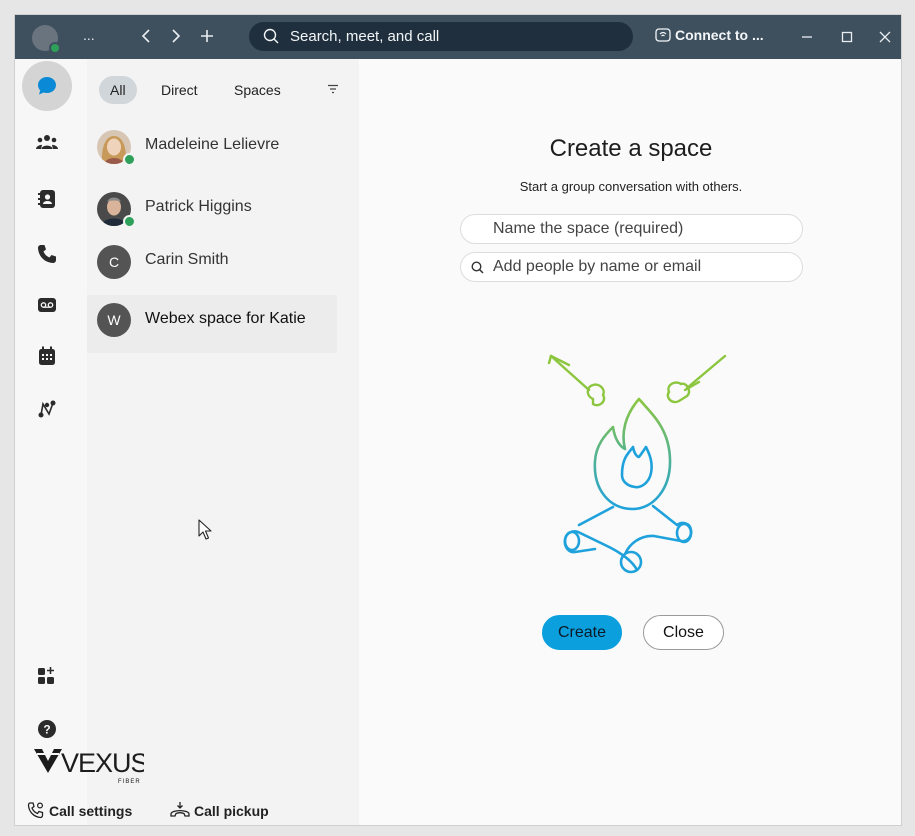 The width and height of the screenshot is (915, 836). I want to click on calendar-icon, so click(47, 355).